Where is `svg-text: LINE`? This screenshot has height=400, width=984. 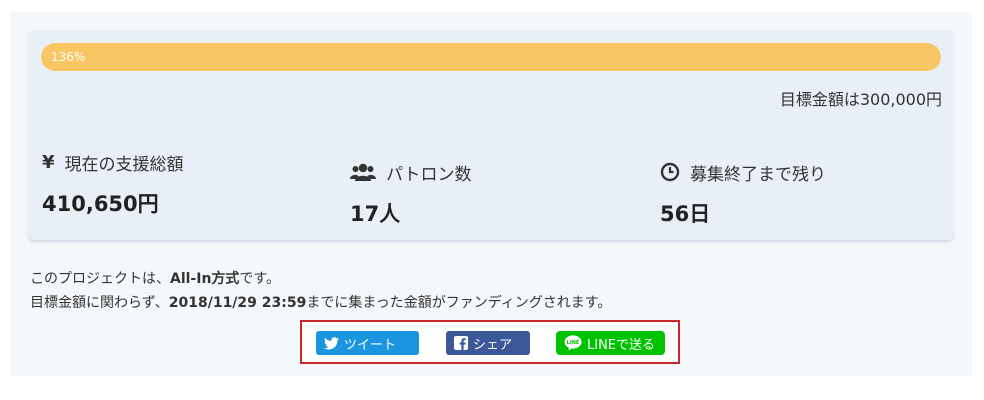 svg-text: LINE is located at coordinates (573, 343).